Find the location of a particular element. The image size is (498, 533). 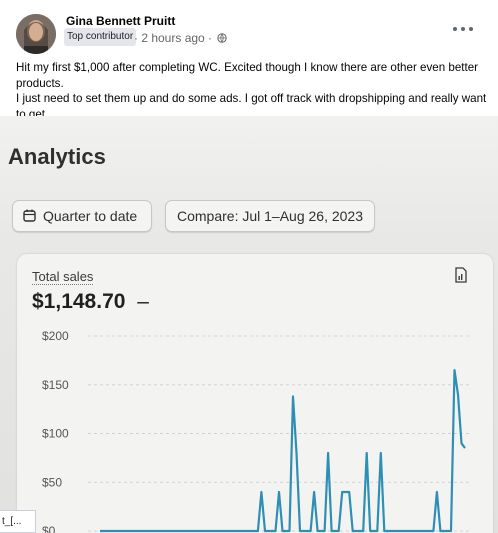

post-timestamp: · 2 hours ago · is located at coordinates (173, 38).